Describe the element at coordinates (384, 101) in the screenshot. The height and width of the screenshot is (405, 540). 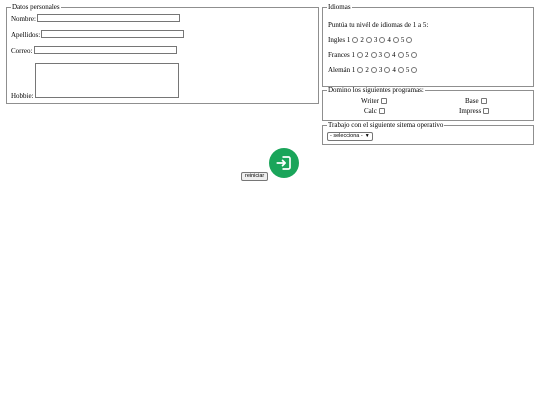
I see `writer-checkbox` at that location.